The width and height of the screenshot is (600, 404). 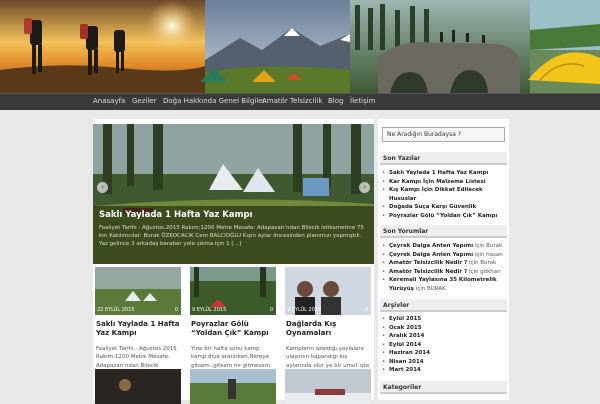 I want to click on slider-title: Saklı Yaylada 1 Hafta Yaz Kampı, so click(x=233, y=215).